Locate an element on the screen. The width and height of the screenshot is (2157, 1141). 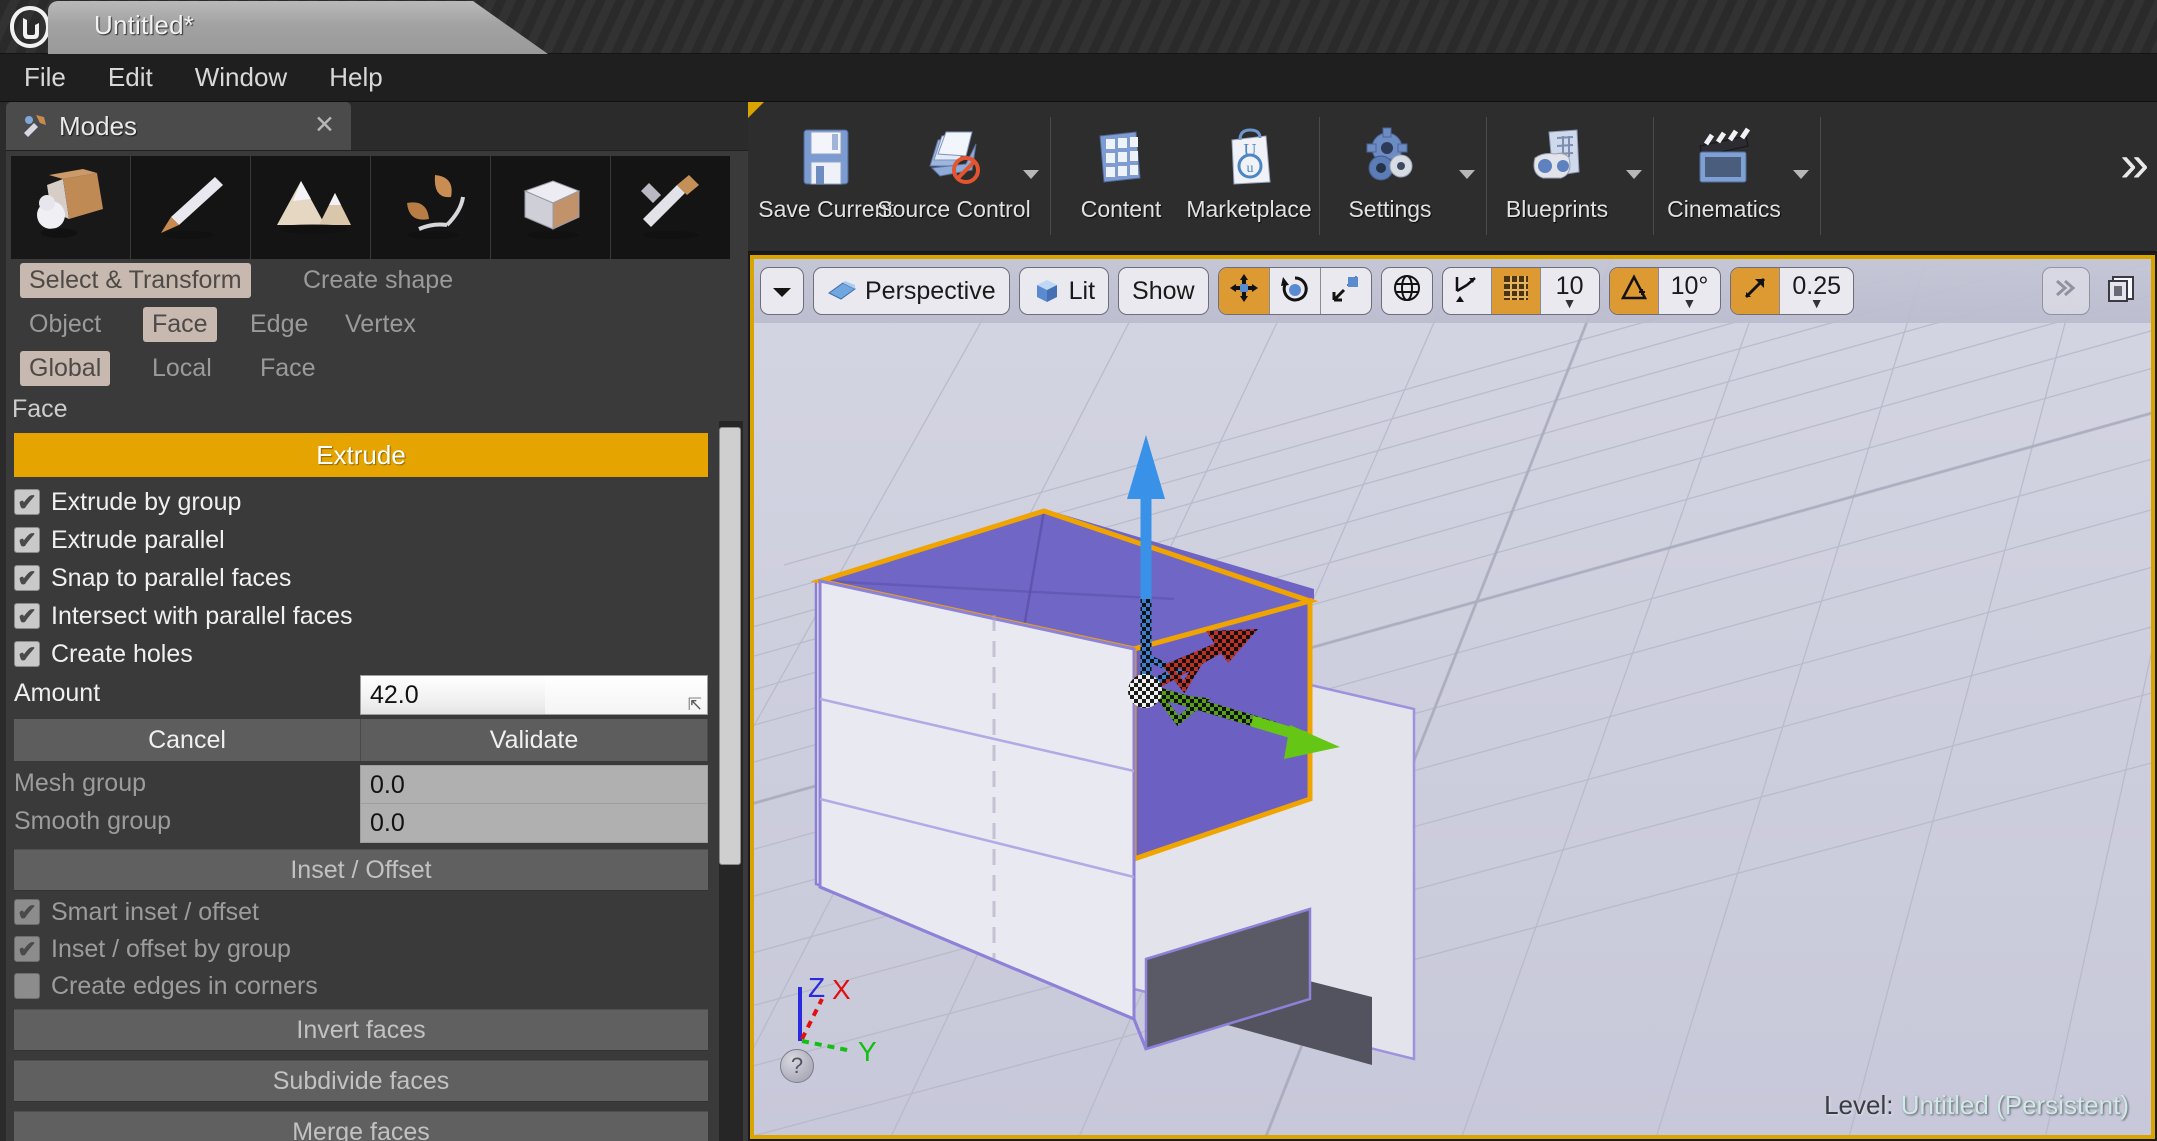
tool-tabs-row: Select & Transform Create shape is located at coordinates (377, 283).